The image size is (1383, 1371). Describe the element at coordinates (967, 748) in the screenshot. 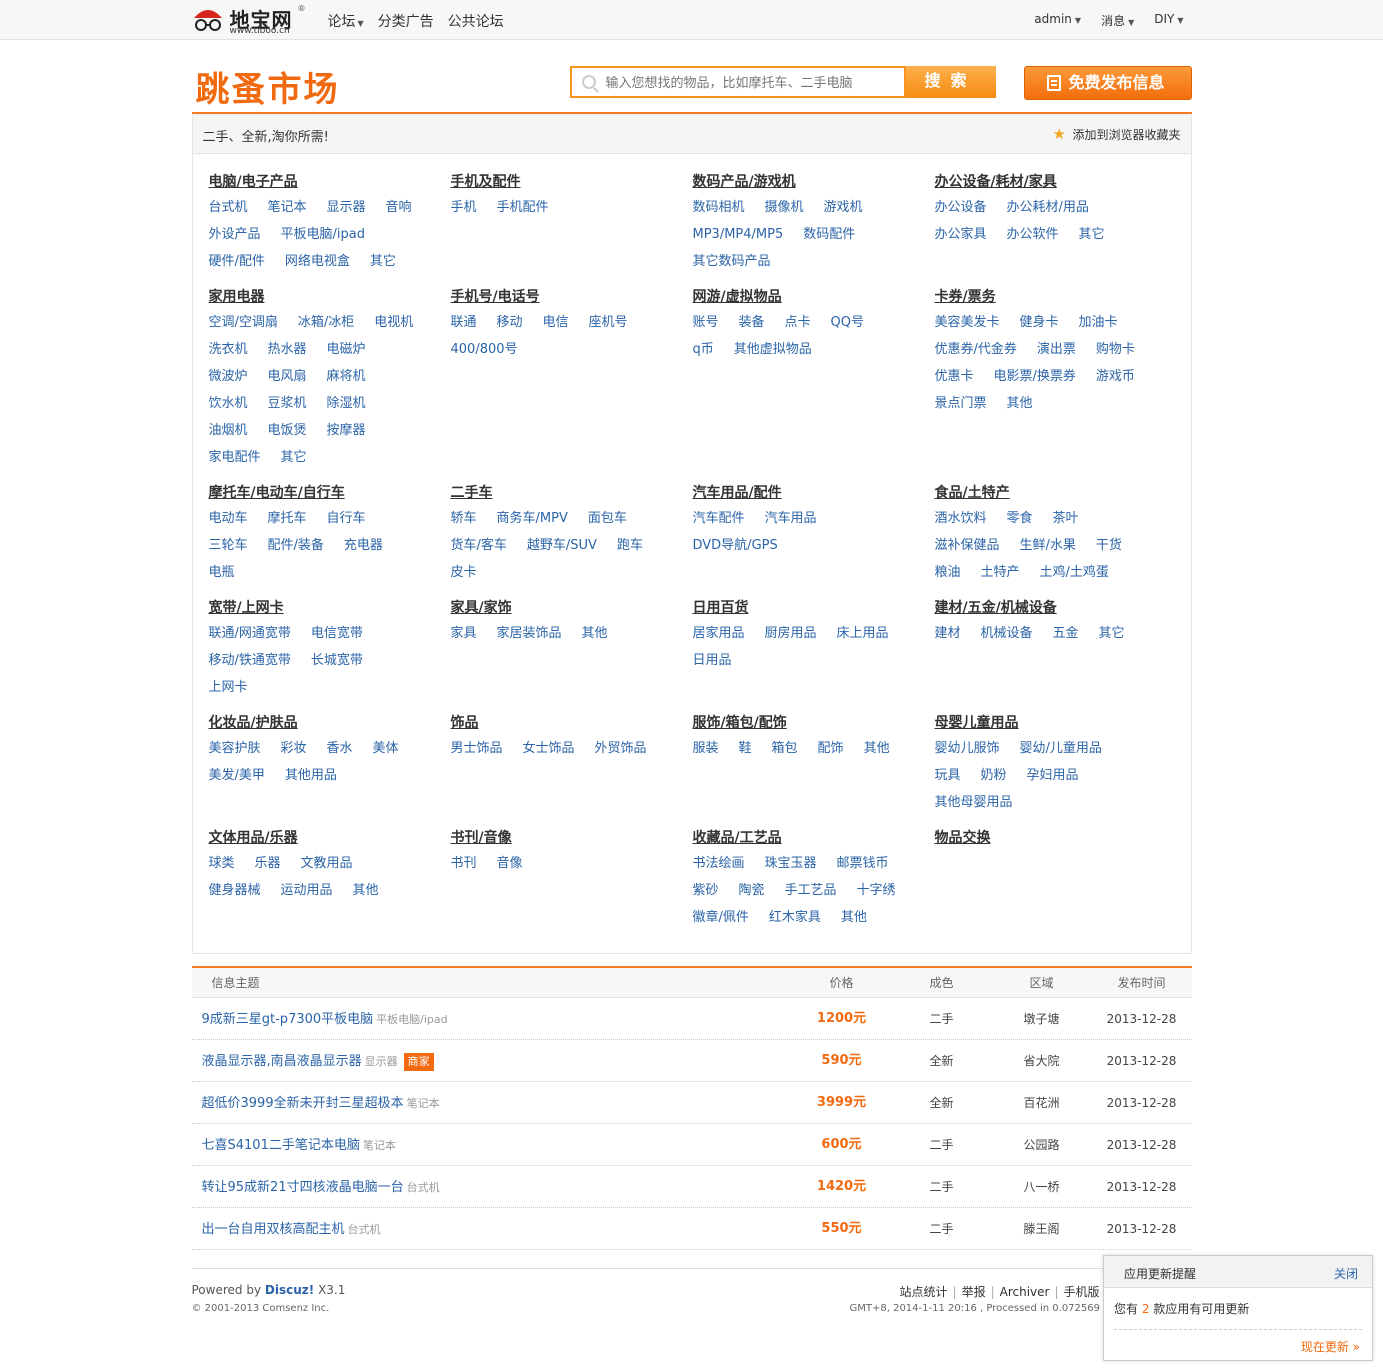

I see `category-link: 婴幼儿服饰` at that location.